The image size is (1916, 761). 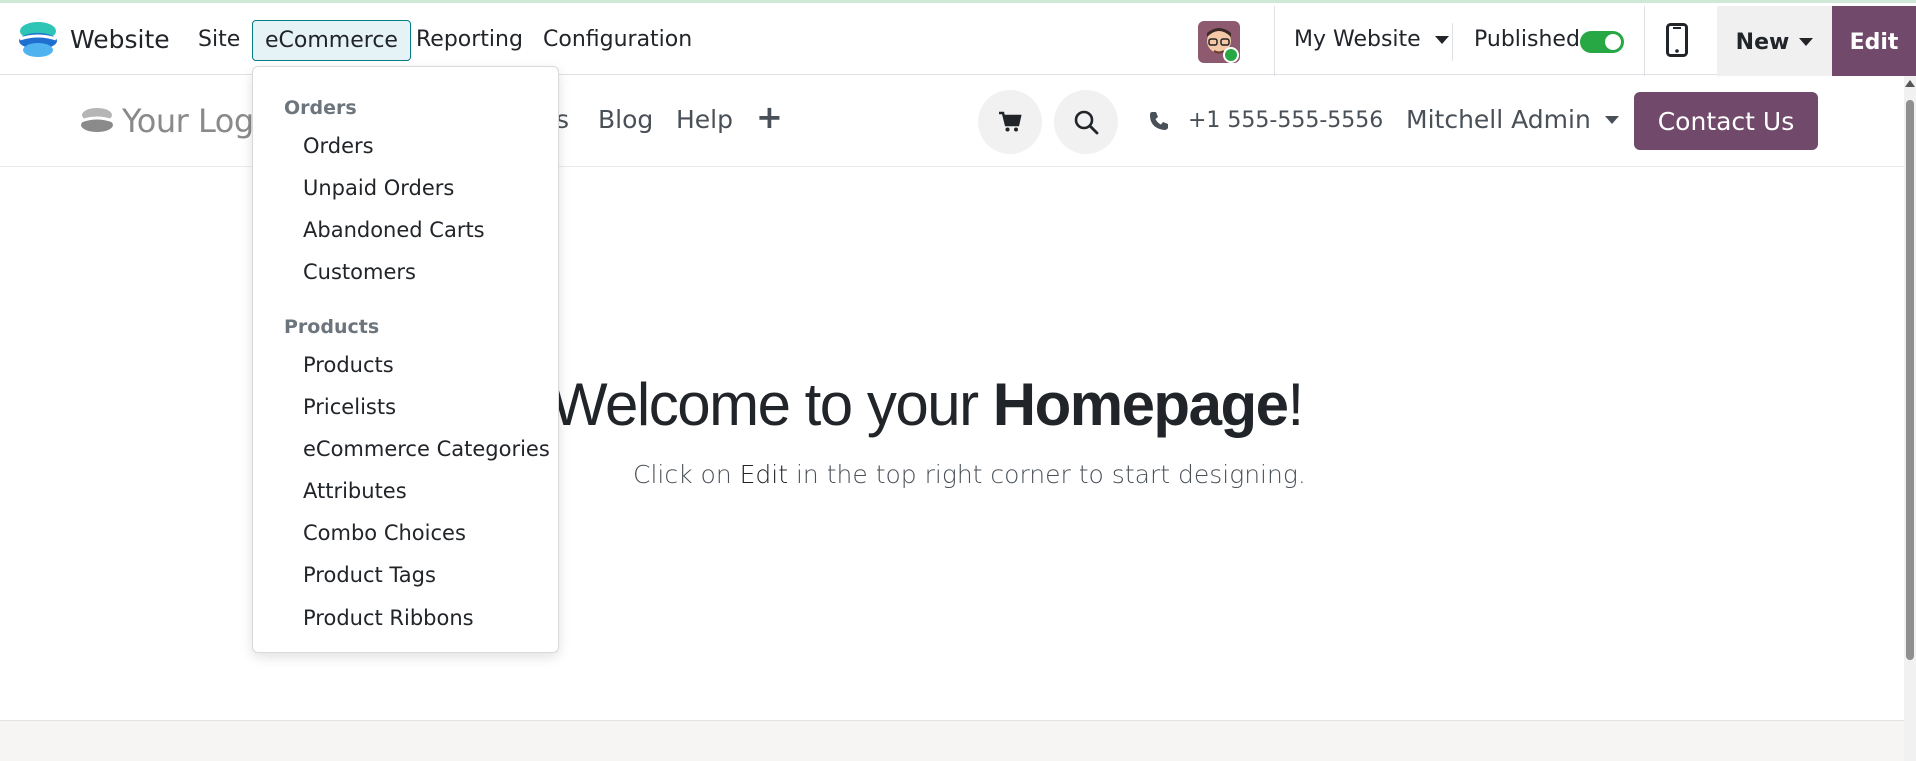 What do you see at coordinates (219, 40) in the screenshot?
I see `menu-site: Site` at bounding box center [219, 40].